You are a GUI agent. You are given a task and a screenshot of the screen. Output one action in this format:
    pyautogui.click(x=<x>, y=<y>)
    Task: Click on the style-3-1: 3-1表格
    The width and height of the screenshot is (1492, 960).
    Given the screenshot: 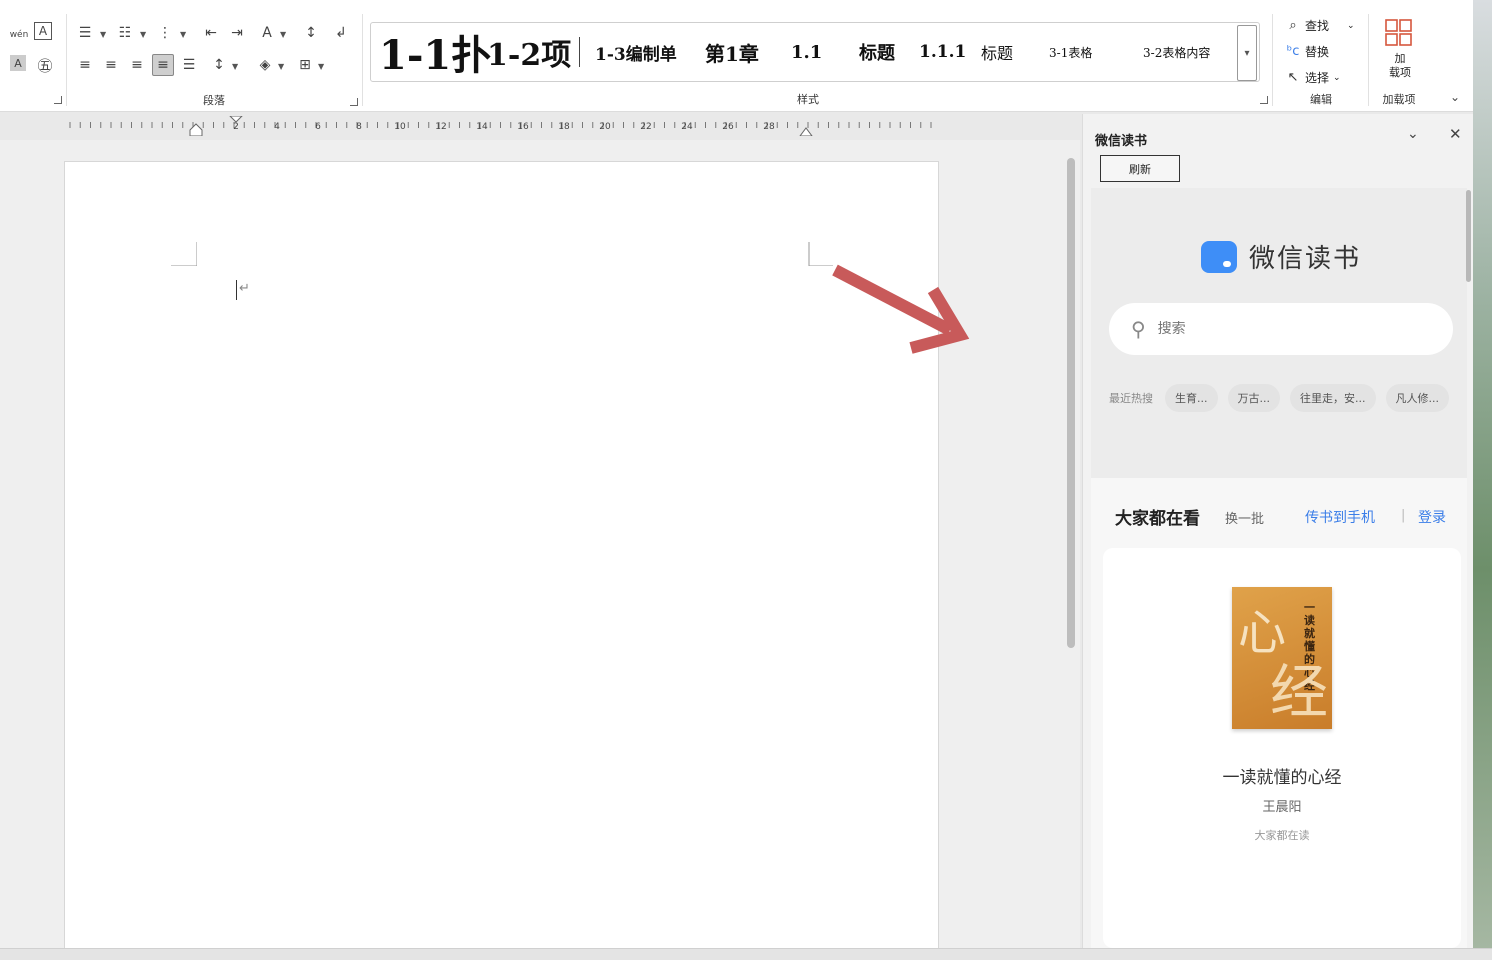 What is the action you would take?
    pyautogui.click(x=1070, y=52)
    